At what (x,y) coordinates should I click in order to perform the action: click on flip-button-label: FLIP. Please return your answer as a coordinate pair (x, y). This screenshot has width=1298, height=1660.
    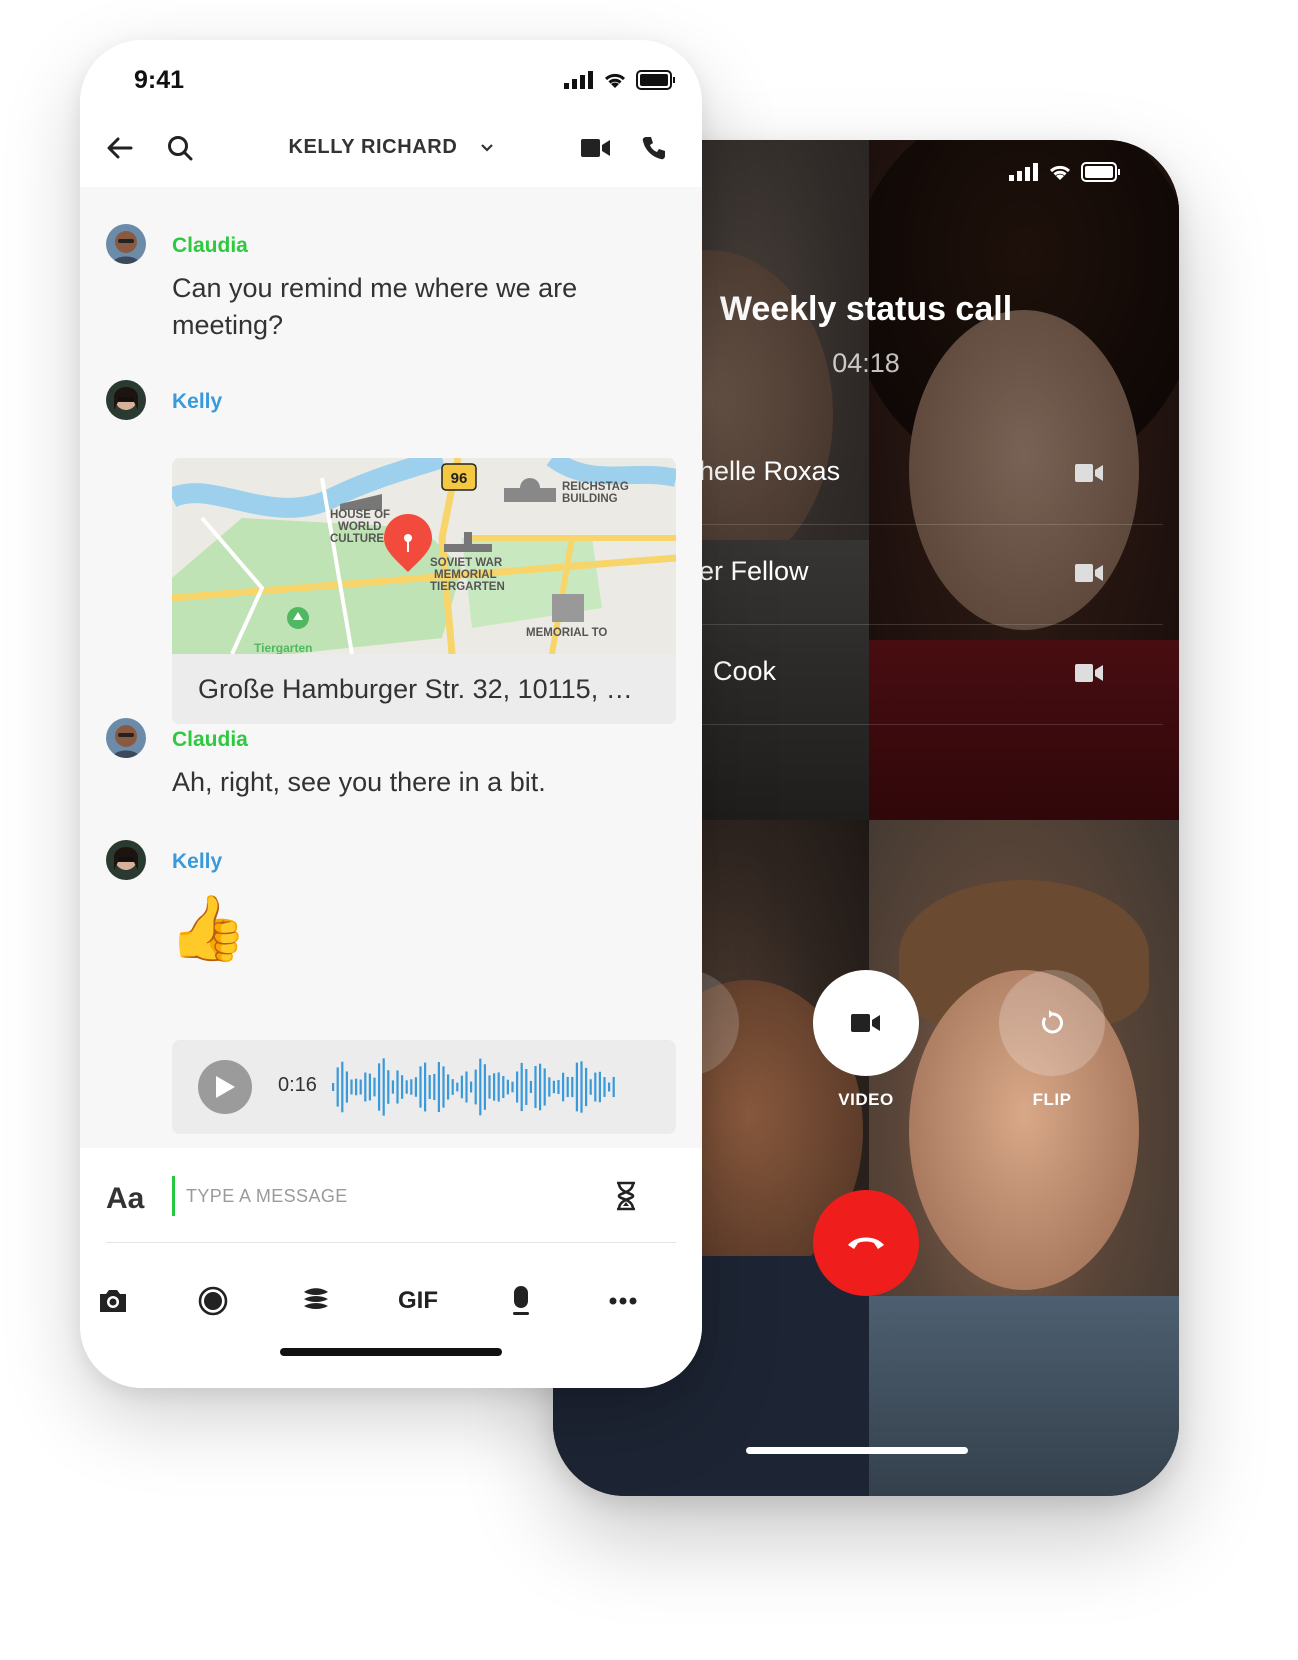
    Looking at the image, I should click on (1052, 1099).